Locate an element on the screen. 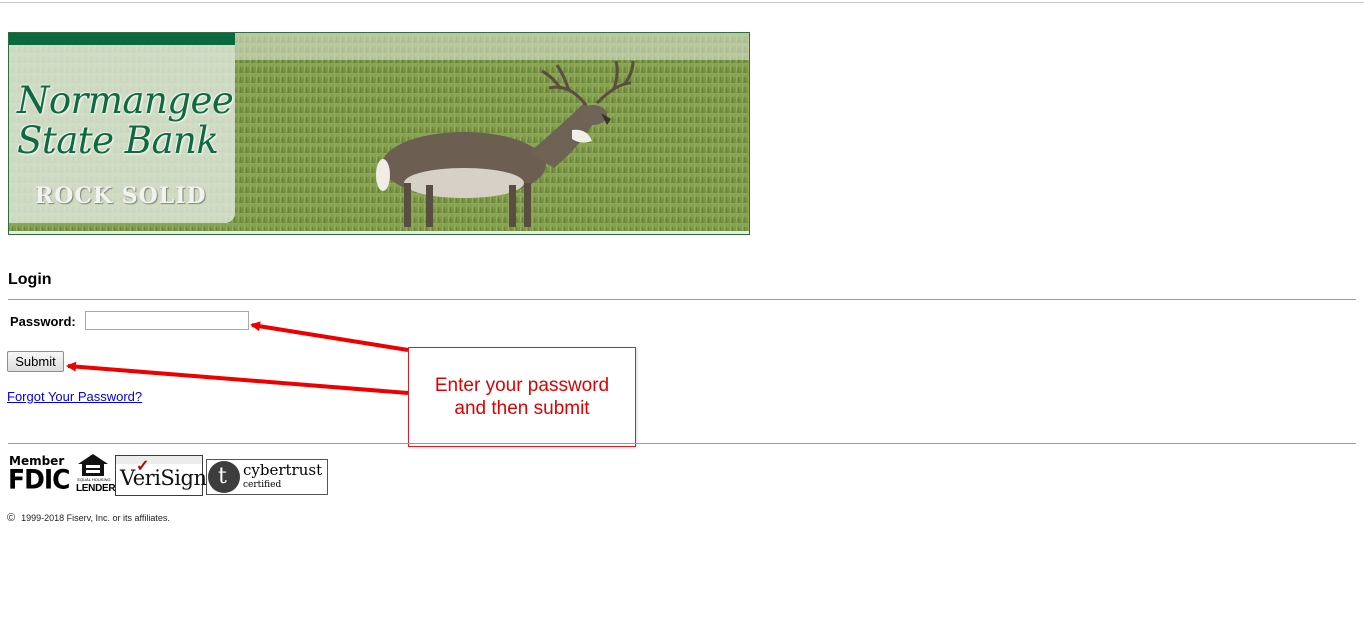 The image size is (1364, 632). cybertrust-logo-icon: t is located at coordinates (224, 477).